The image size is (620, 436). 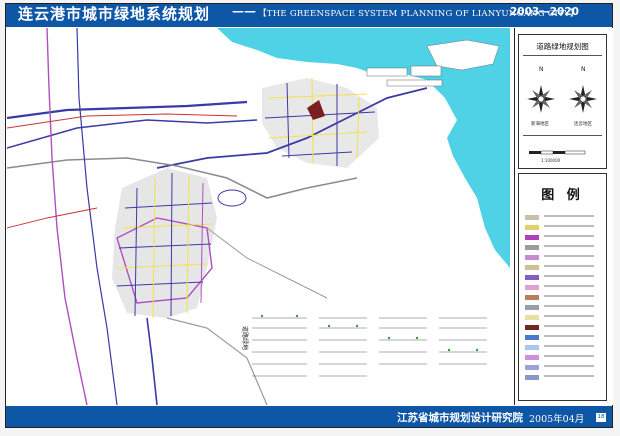 I want to click on scale-bar-icon, so click(x=557, y=152).